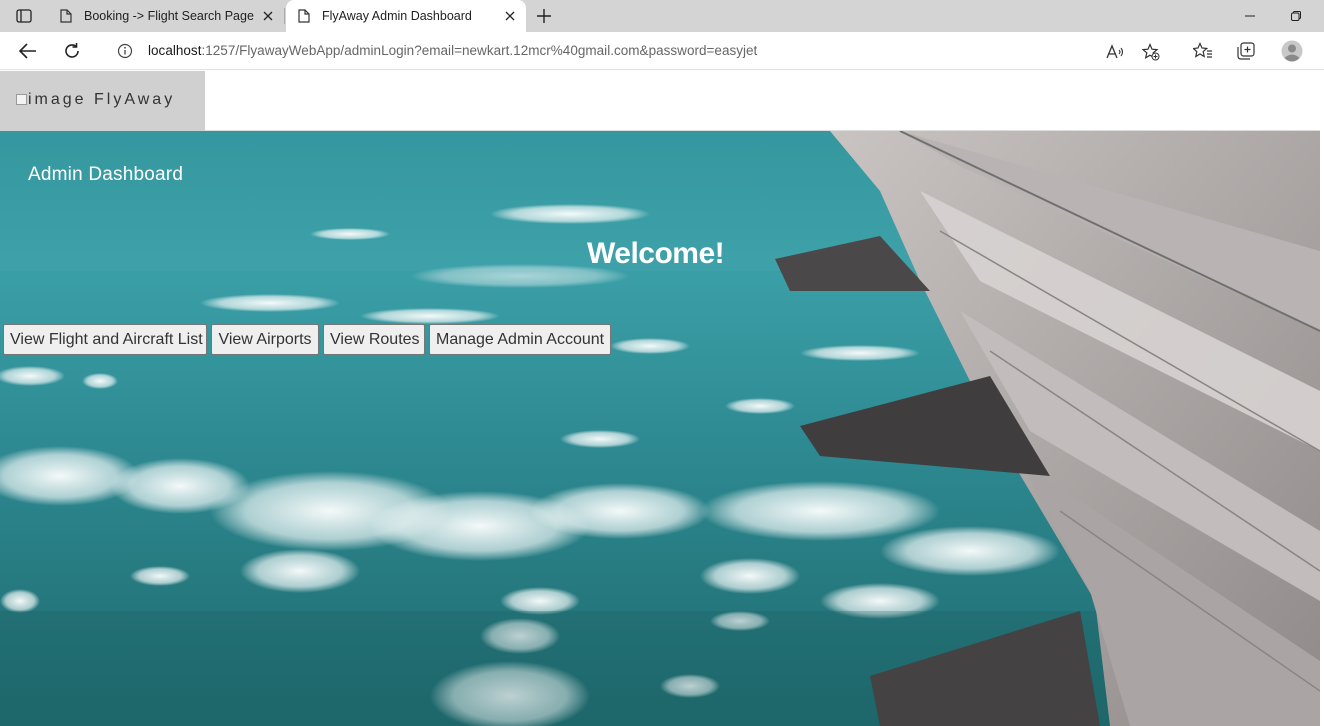 The image size is (1324, 726). What do you see at coordinates (21, 99) in the screenshot?
I see `broken-image-icon` at bounding box center [21, 99].